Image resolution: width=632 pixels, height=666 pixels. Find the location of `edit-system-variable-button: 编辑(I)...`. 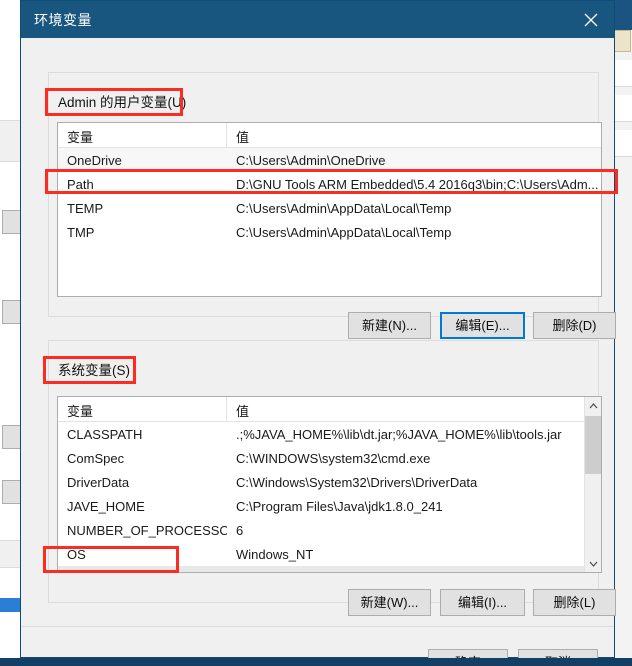

edit-system-variable-button: 编辑(I)... is located at coordinates (482, 602).